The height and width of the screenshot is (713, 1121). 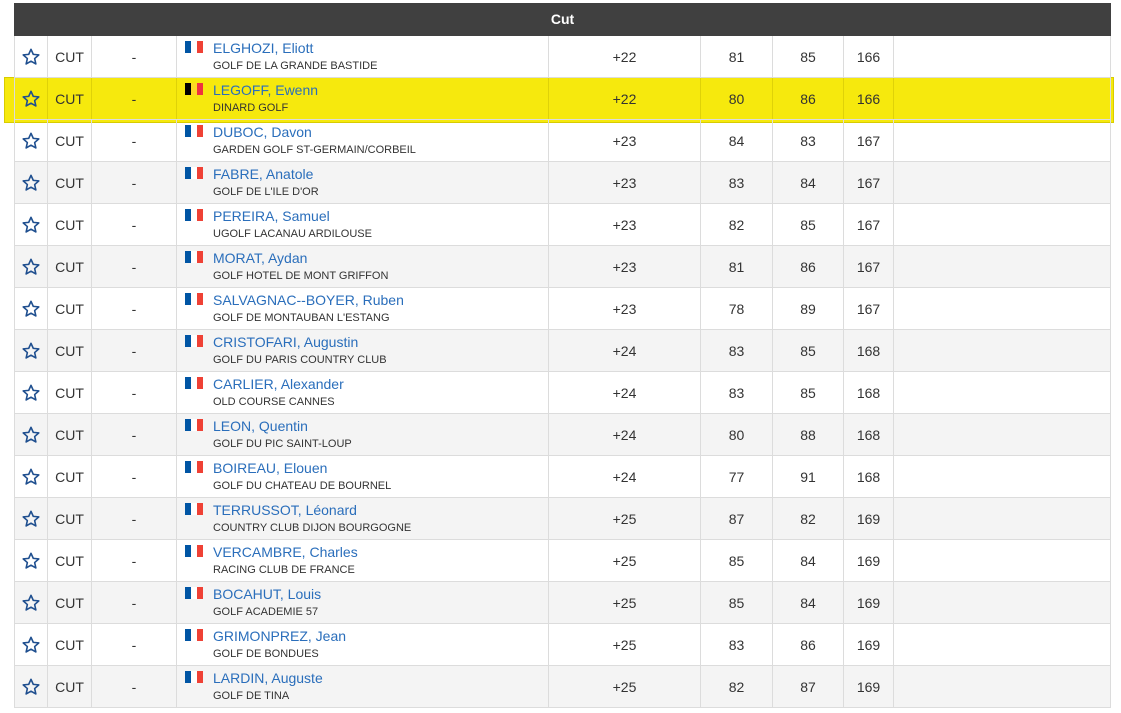 I want to click on total-cell: 167, so click(x=869, y=182).